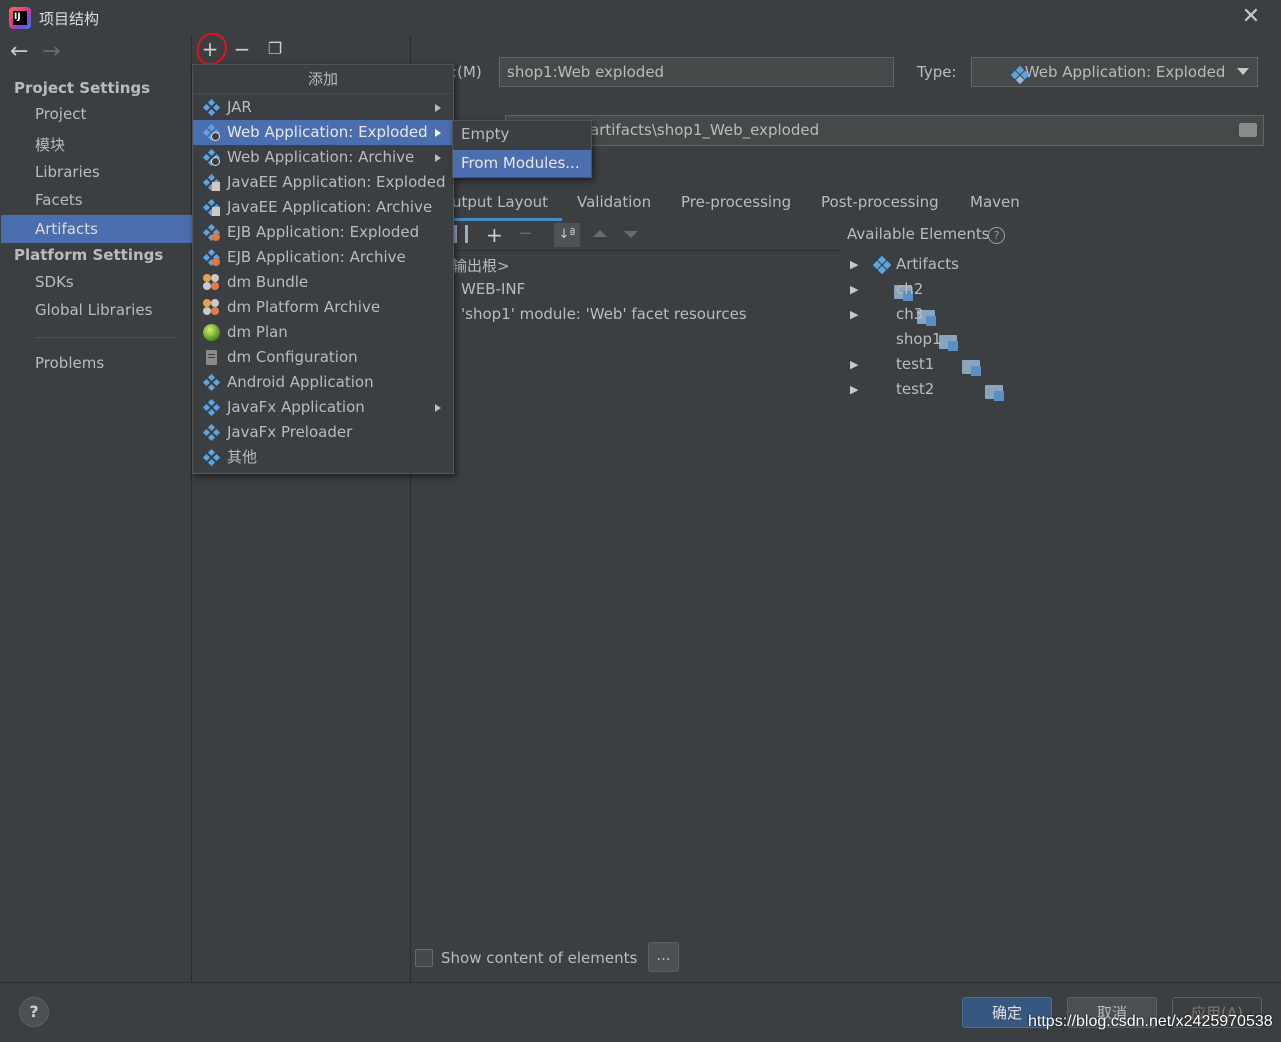 This screenshot has height=1042, width=1281. I want to click on move-down-icon, so click(631, 234).